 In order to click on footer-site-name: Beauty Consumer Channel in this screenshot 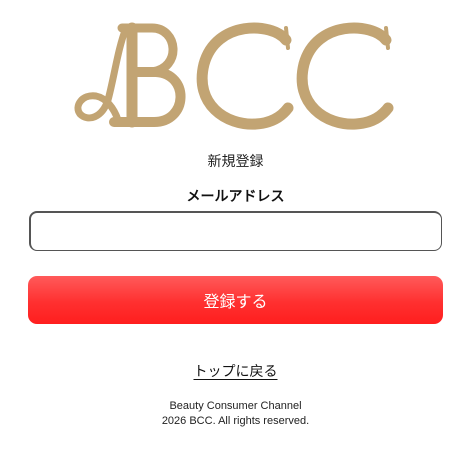, I will do `click(235, 406)`.